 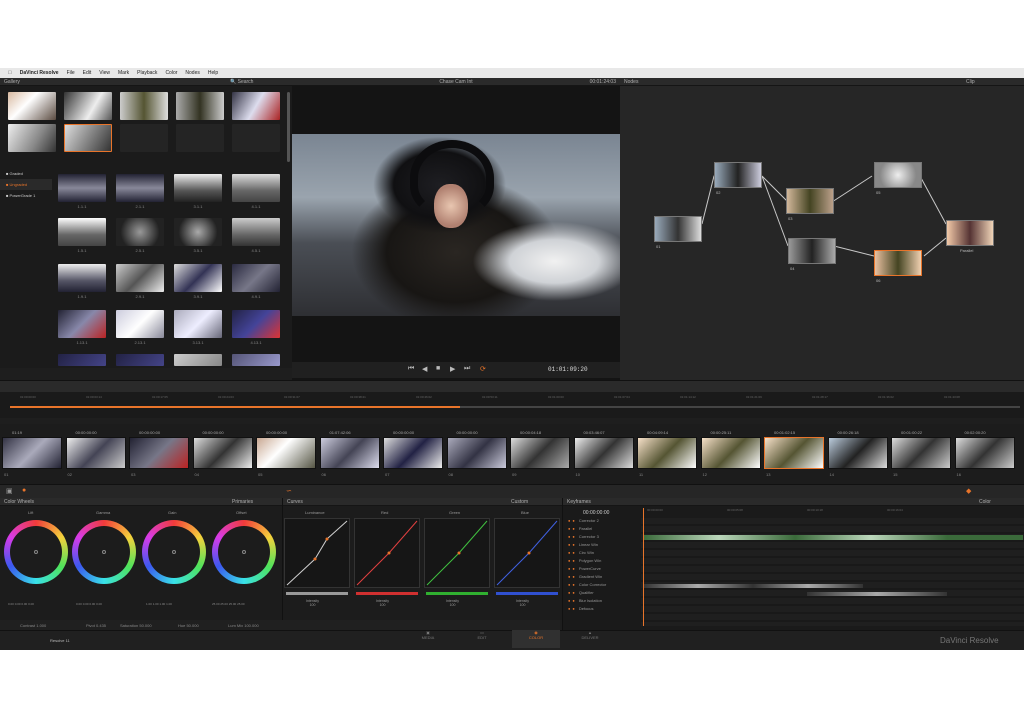 What do you see at coordinates (833, 537) in the screenshot?
I see `keyframe-track-corrector3` at bounding box center [833, 537].